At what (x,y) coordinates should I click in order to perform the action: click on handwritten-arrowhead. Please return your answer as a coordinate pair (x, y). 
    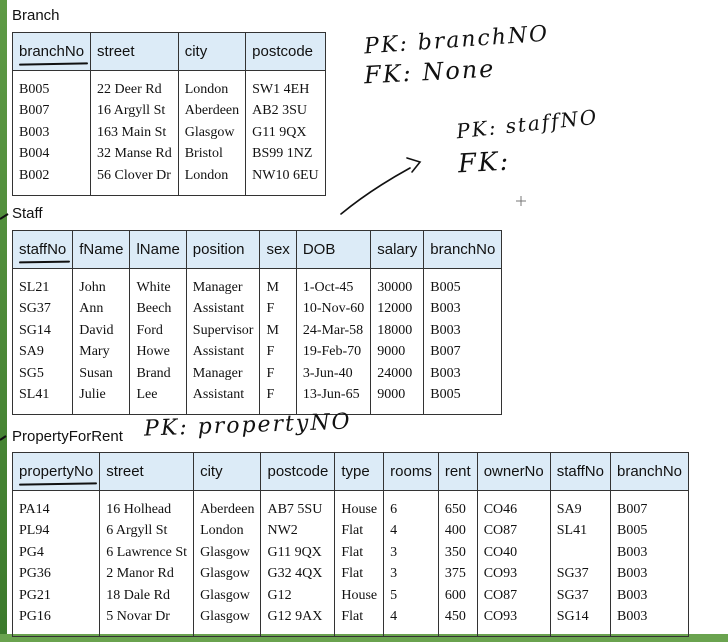
    Looking at the image, I should click on (414, 165).